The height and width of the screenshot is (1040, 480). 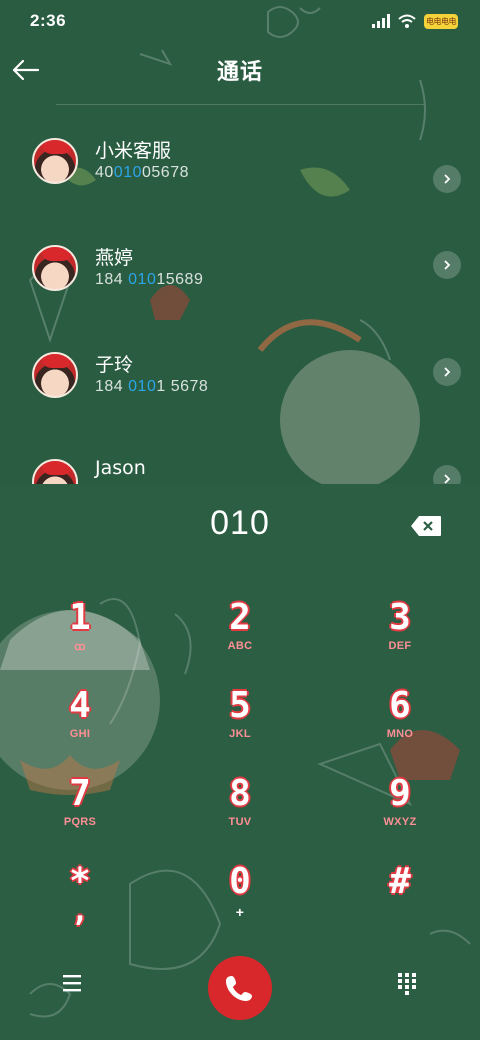 I want to click on dial-key-hash: #, so click(x=400, y=902).